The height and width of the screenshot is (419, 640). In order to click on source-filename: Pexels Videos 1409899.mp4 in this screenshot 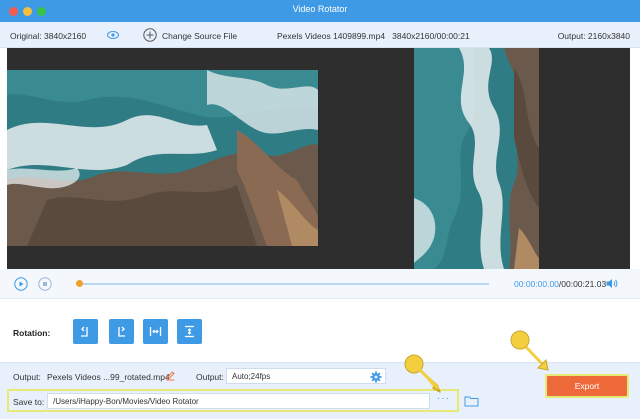, I will do `click(331, 36)`.